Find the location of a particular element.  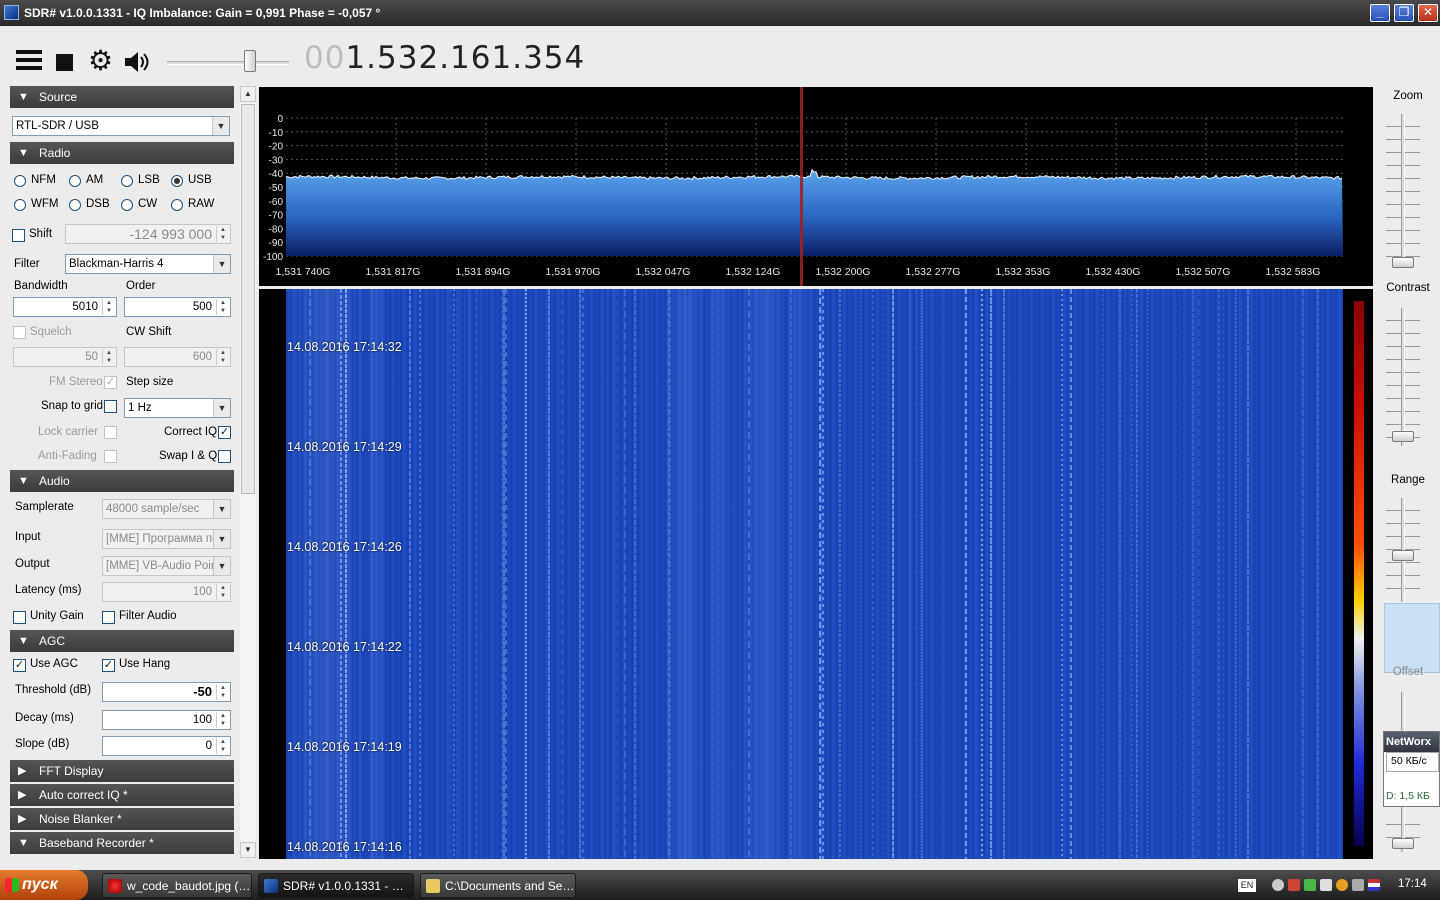

decay-input: 100 ▲ ▼ is located at coordinates (166, 720).